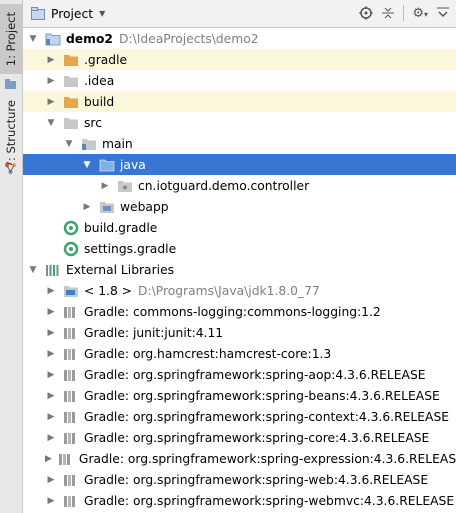 The height and width of the screenshot is (513, 456). Describe the element at coordinates (107, 207) in the screenshot. I see `web-folder-icon` at that location.